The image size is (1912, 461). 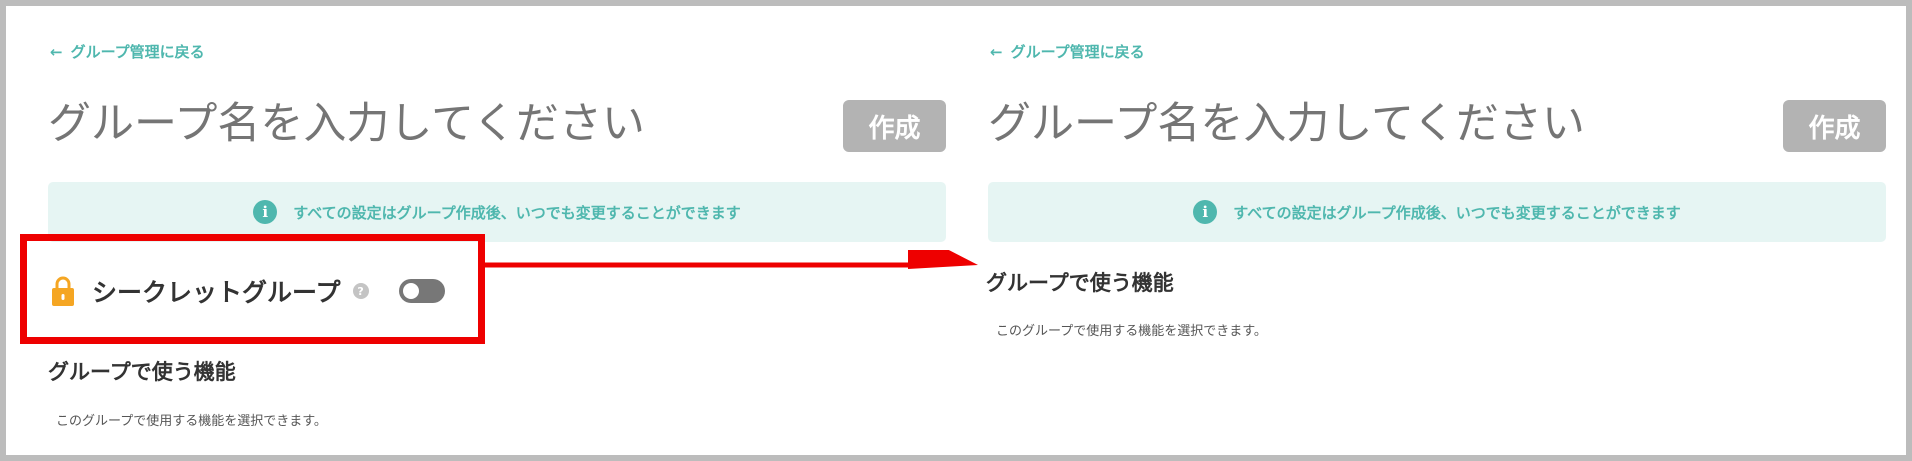 What do you see at coordinates (729, 259) in the screenshot?
I see `arrow-right-icon` at bounding box center [729, 259].